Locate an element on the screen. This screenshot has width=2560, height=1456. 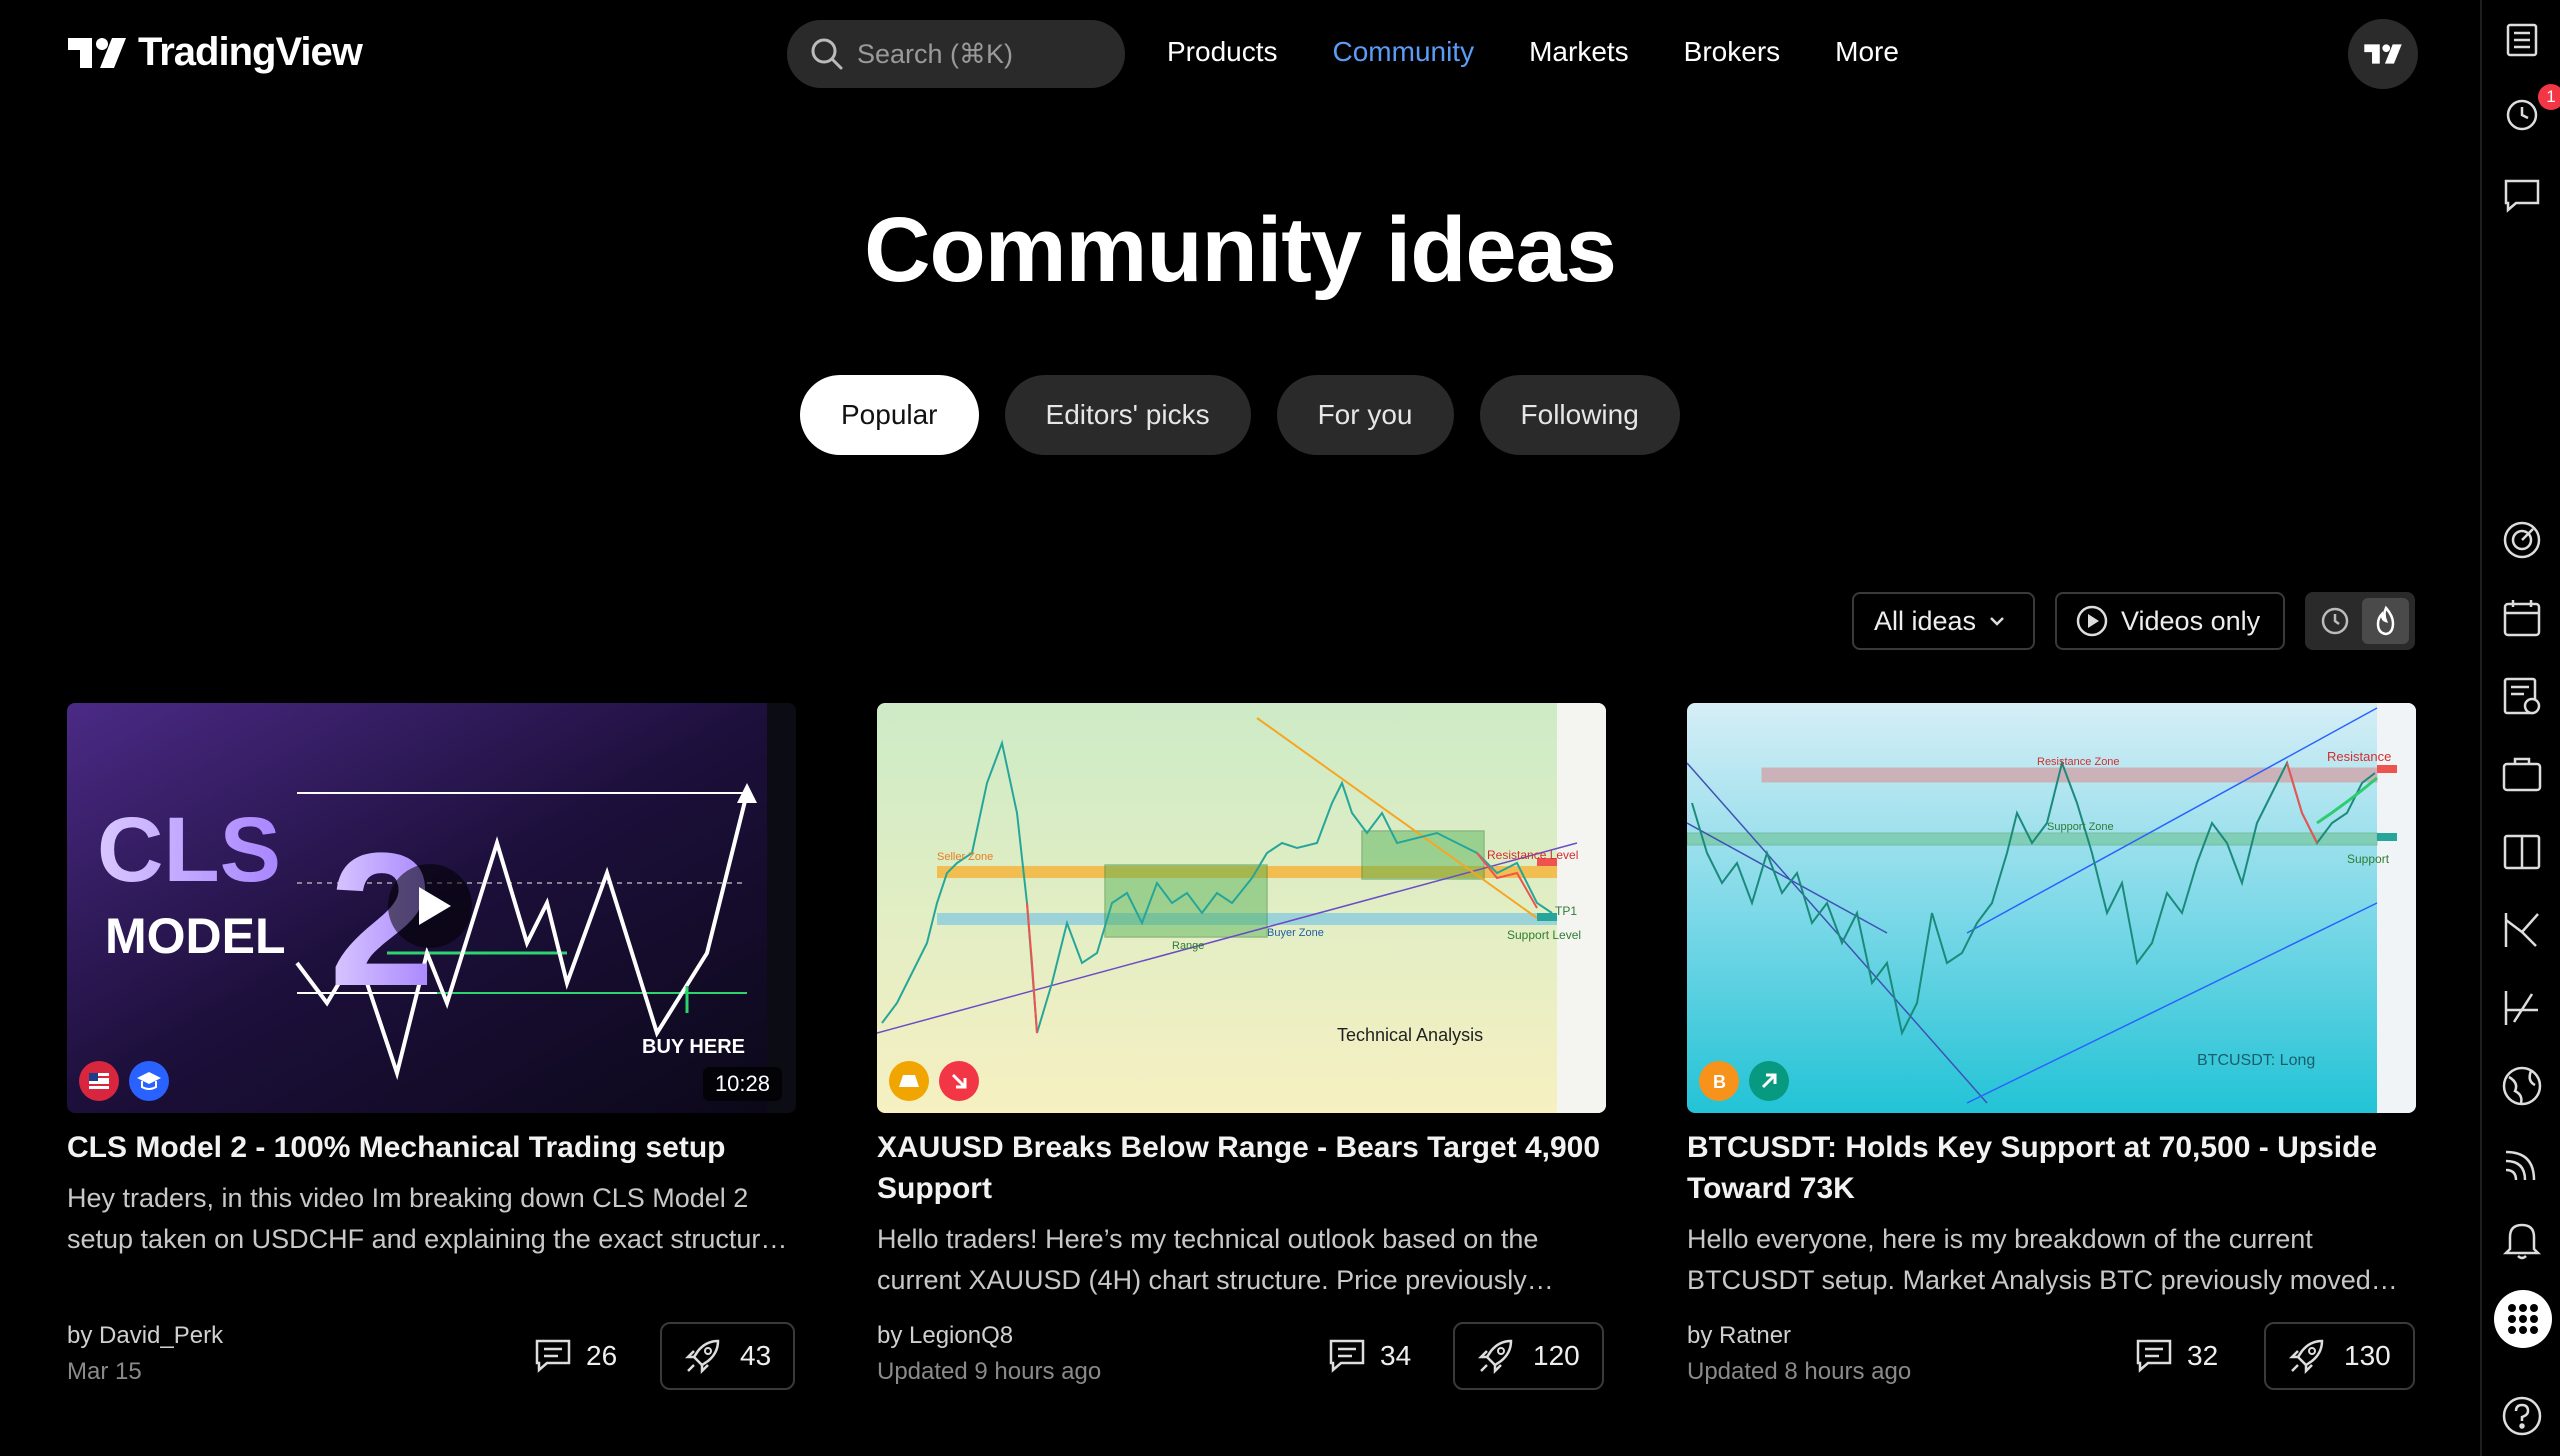
videos-only-label: Videos only is located at coordinates (2191, 620).